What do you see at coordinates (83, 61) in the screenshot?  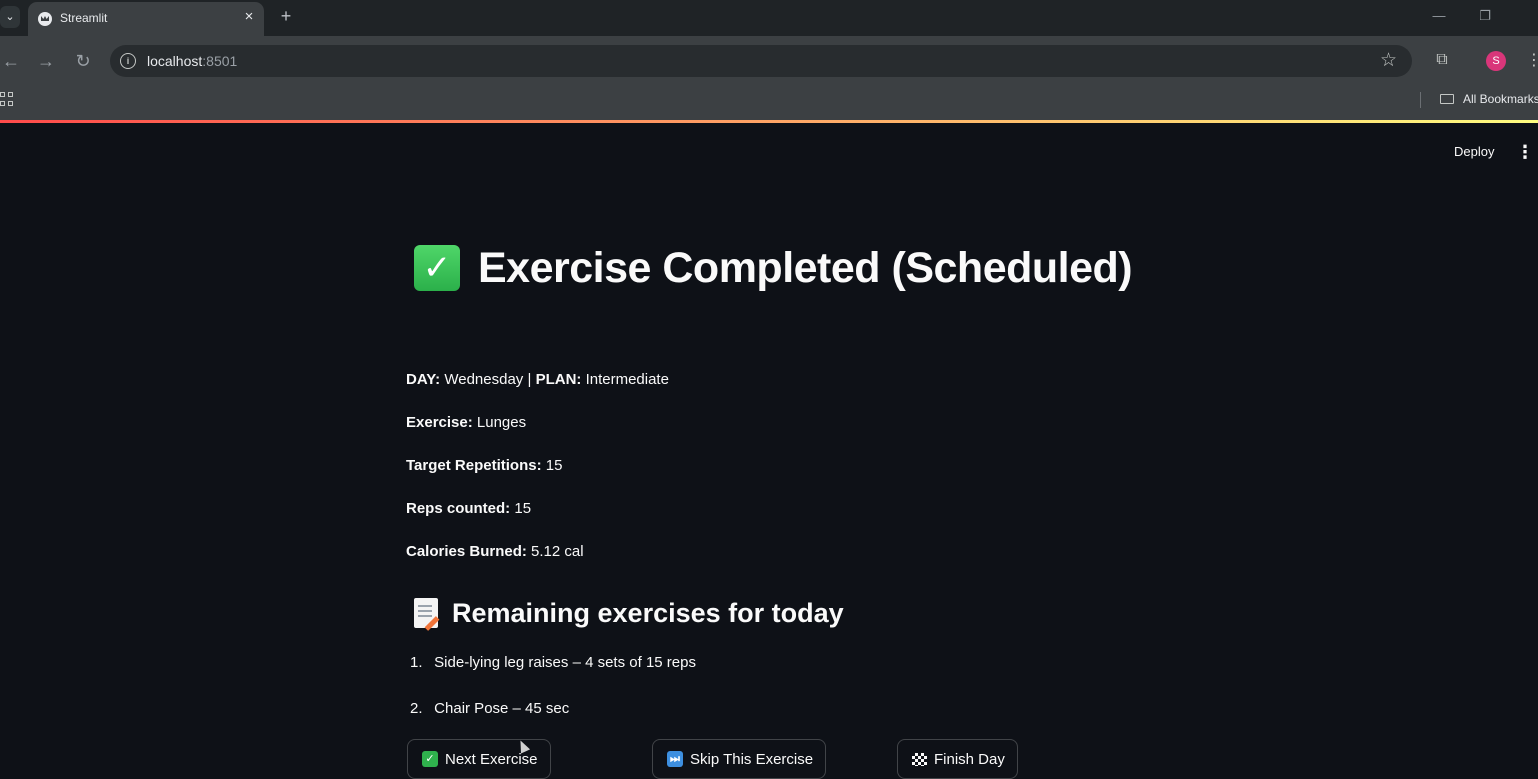 I see `reload-icon: ↻` at bounding box center [83, 61].